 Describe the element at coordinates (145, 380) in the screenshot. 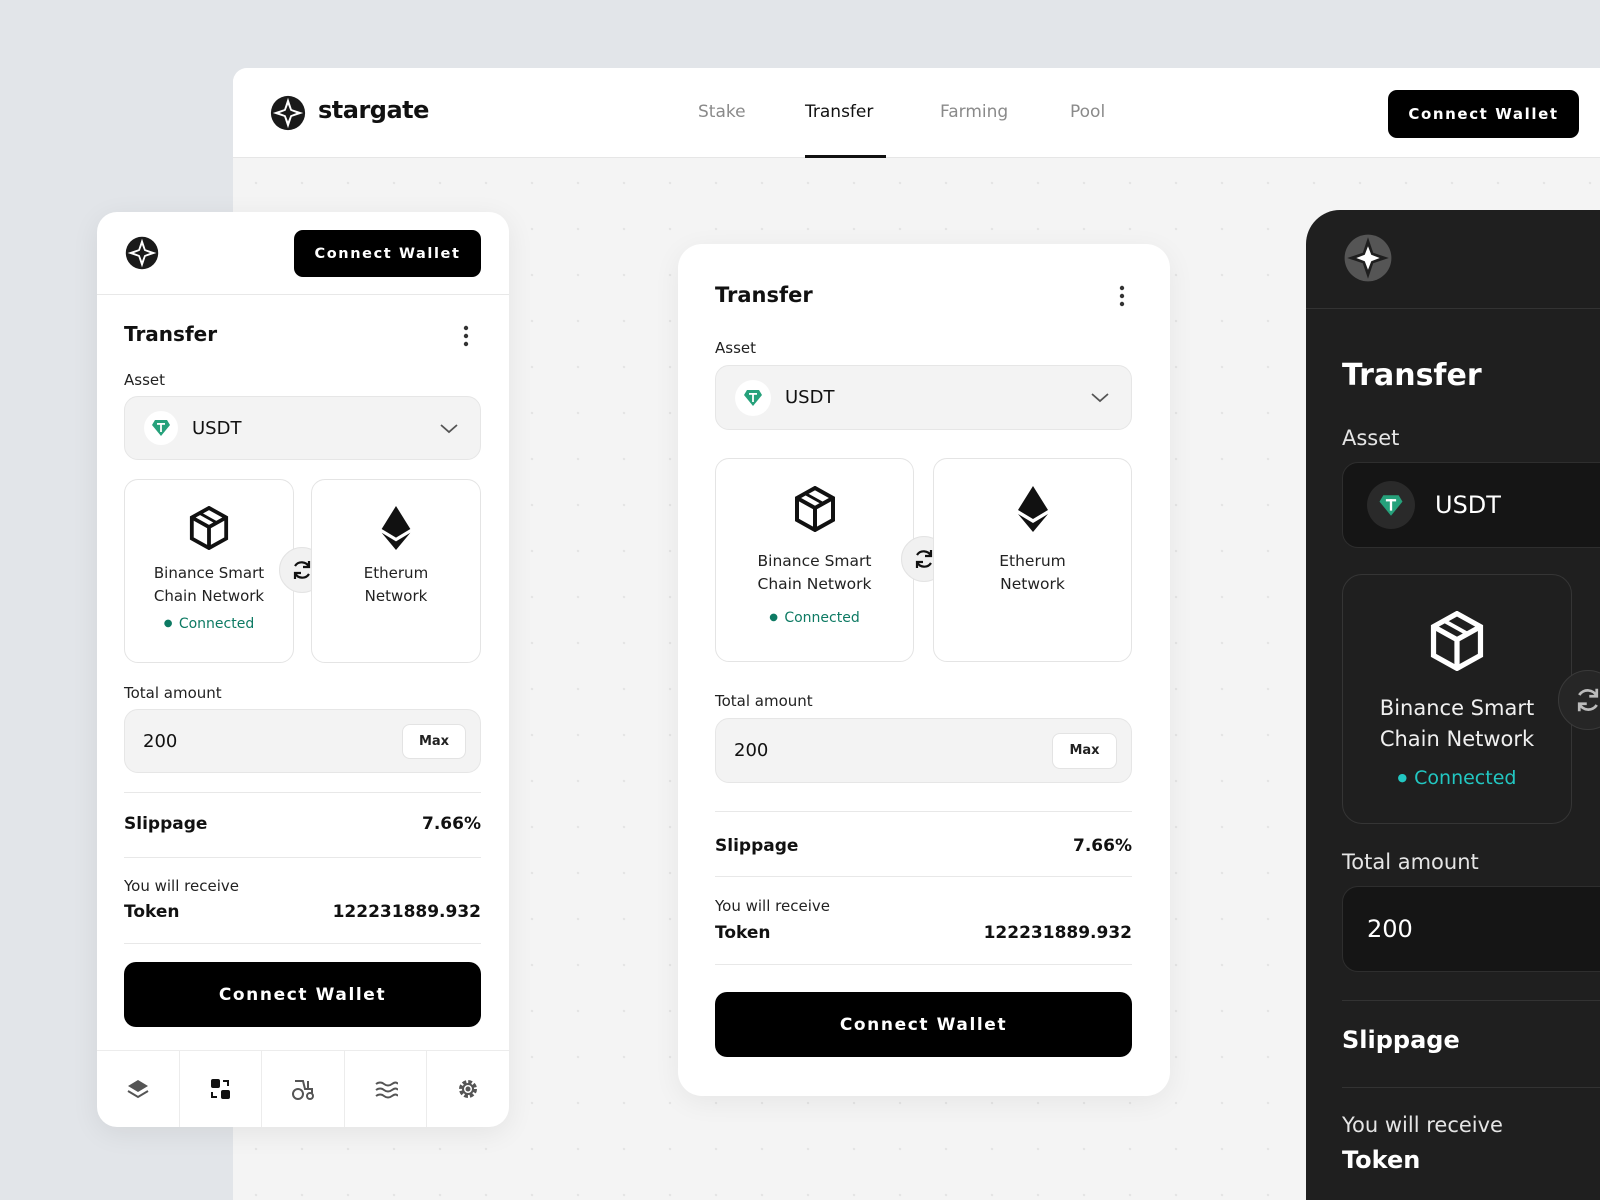

I see `mobile-asset-label: Asset` at that location.